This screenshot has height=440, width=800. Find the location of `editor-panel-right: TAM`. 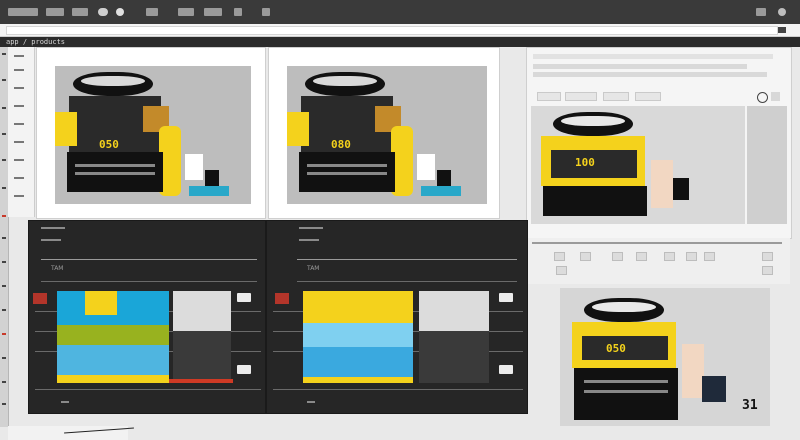

editor-panel-right: TAM is located at coordinates (397, 317).